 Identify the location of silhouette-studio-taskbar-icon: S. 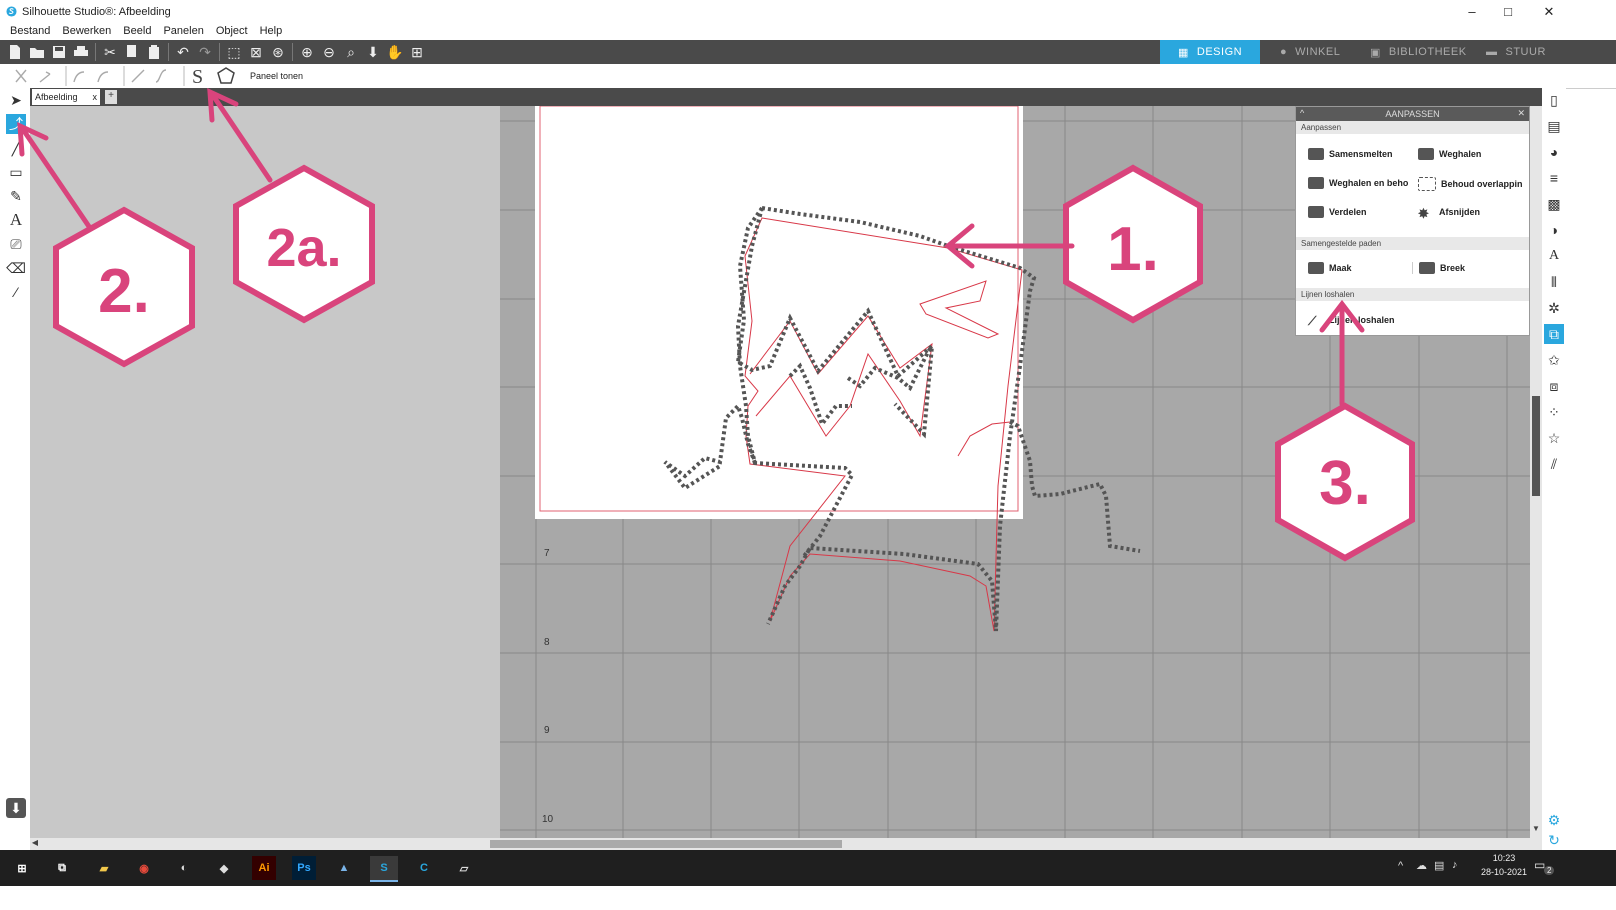
(384, 869).